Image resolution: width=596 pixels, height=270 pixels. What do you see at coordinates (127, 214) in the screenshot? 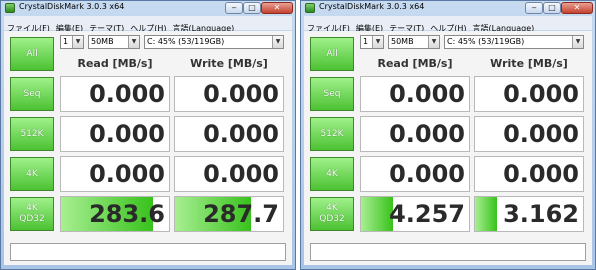
I see `read-value: 283.6` at bounding box center [127, 214].